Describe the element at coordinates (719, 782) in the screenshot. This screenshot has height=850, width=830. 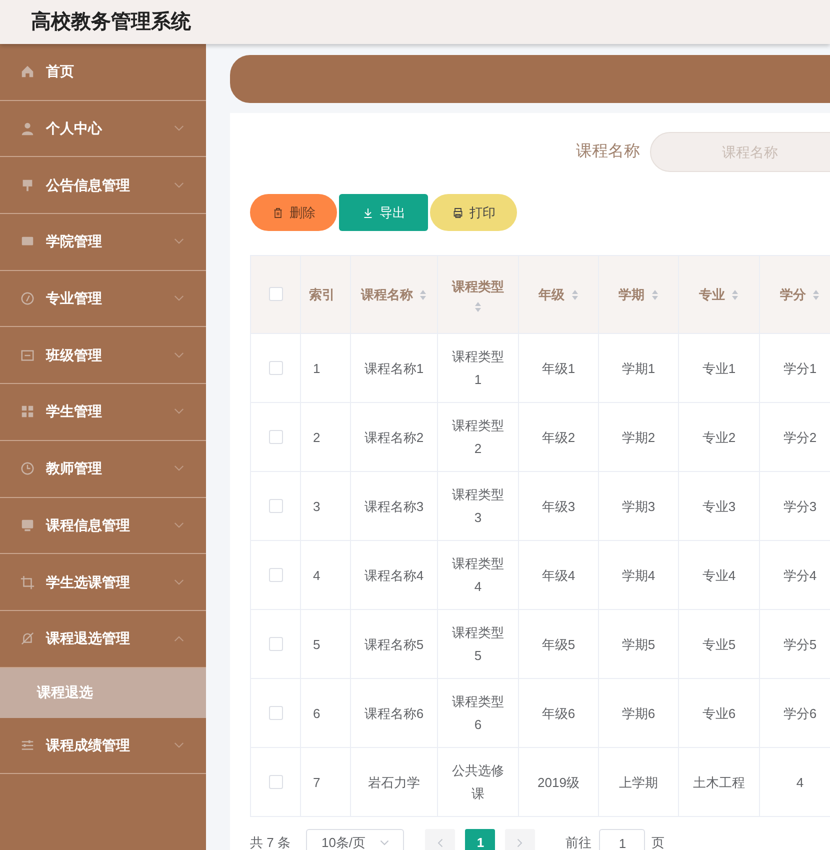
I see `table-cell: 土木工程` at that location.